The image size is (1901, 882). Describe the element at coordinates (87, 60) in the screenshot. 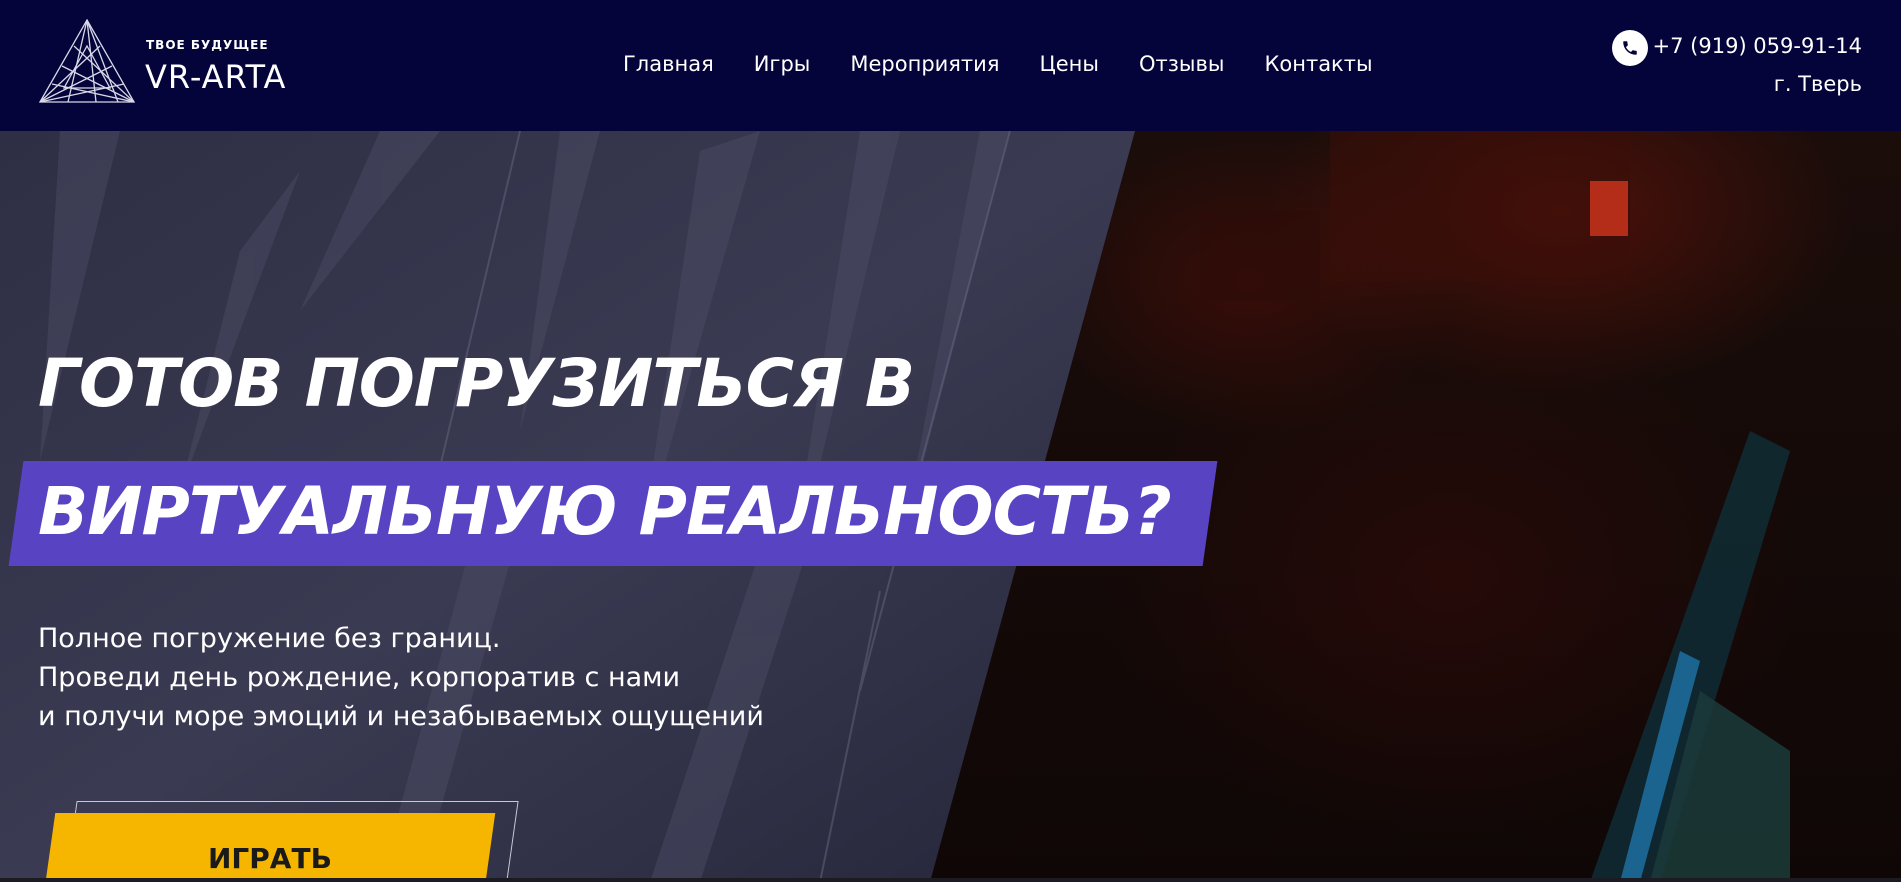

I see `logo-triangle-icon` at that location.